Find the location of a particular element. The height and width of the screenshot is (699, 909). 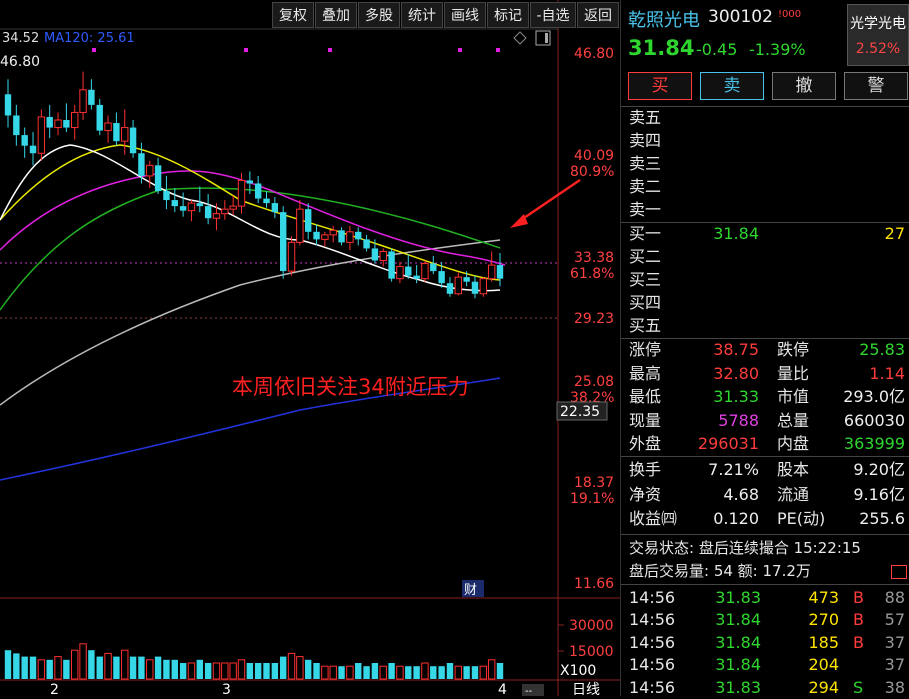

stat-value: 363999 is located at coordinates (874, 444).